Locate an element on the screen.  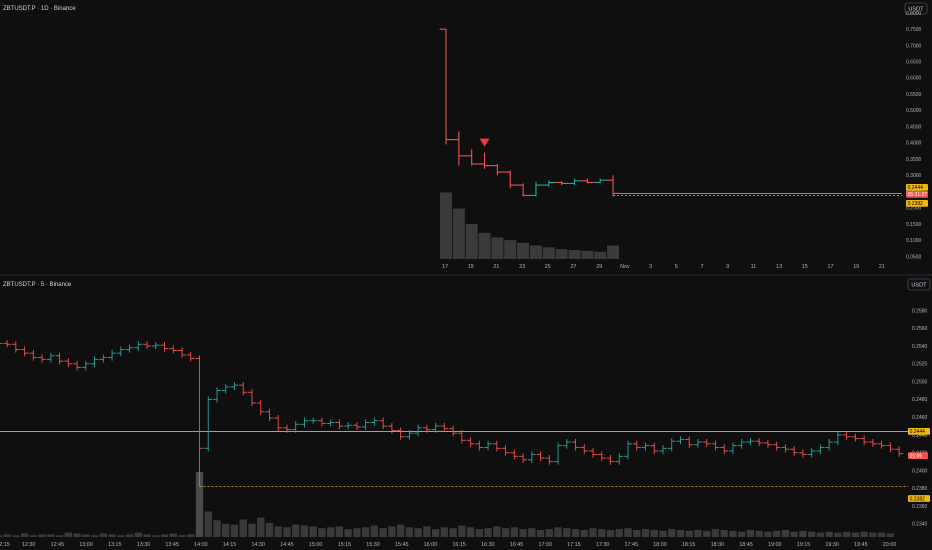
top-x-tick: 23 is located at coordinates (522, 267).